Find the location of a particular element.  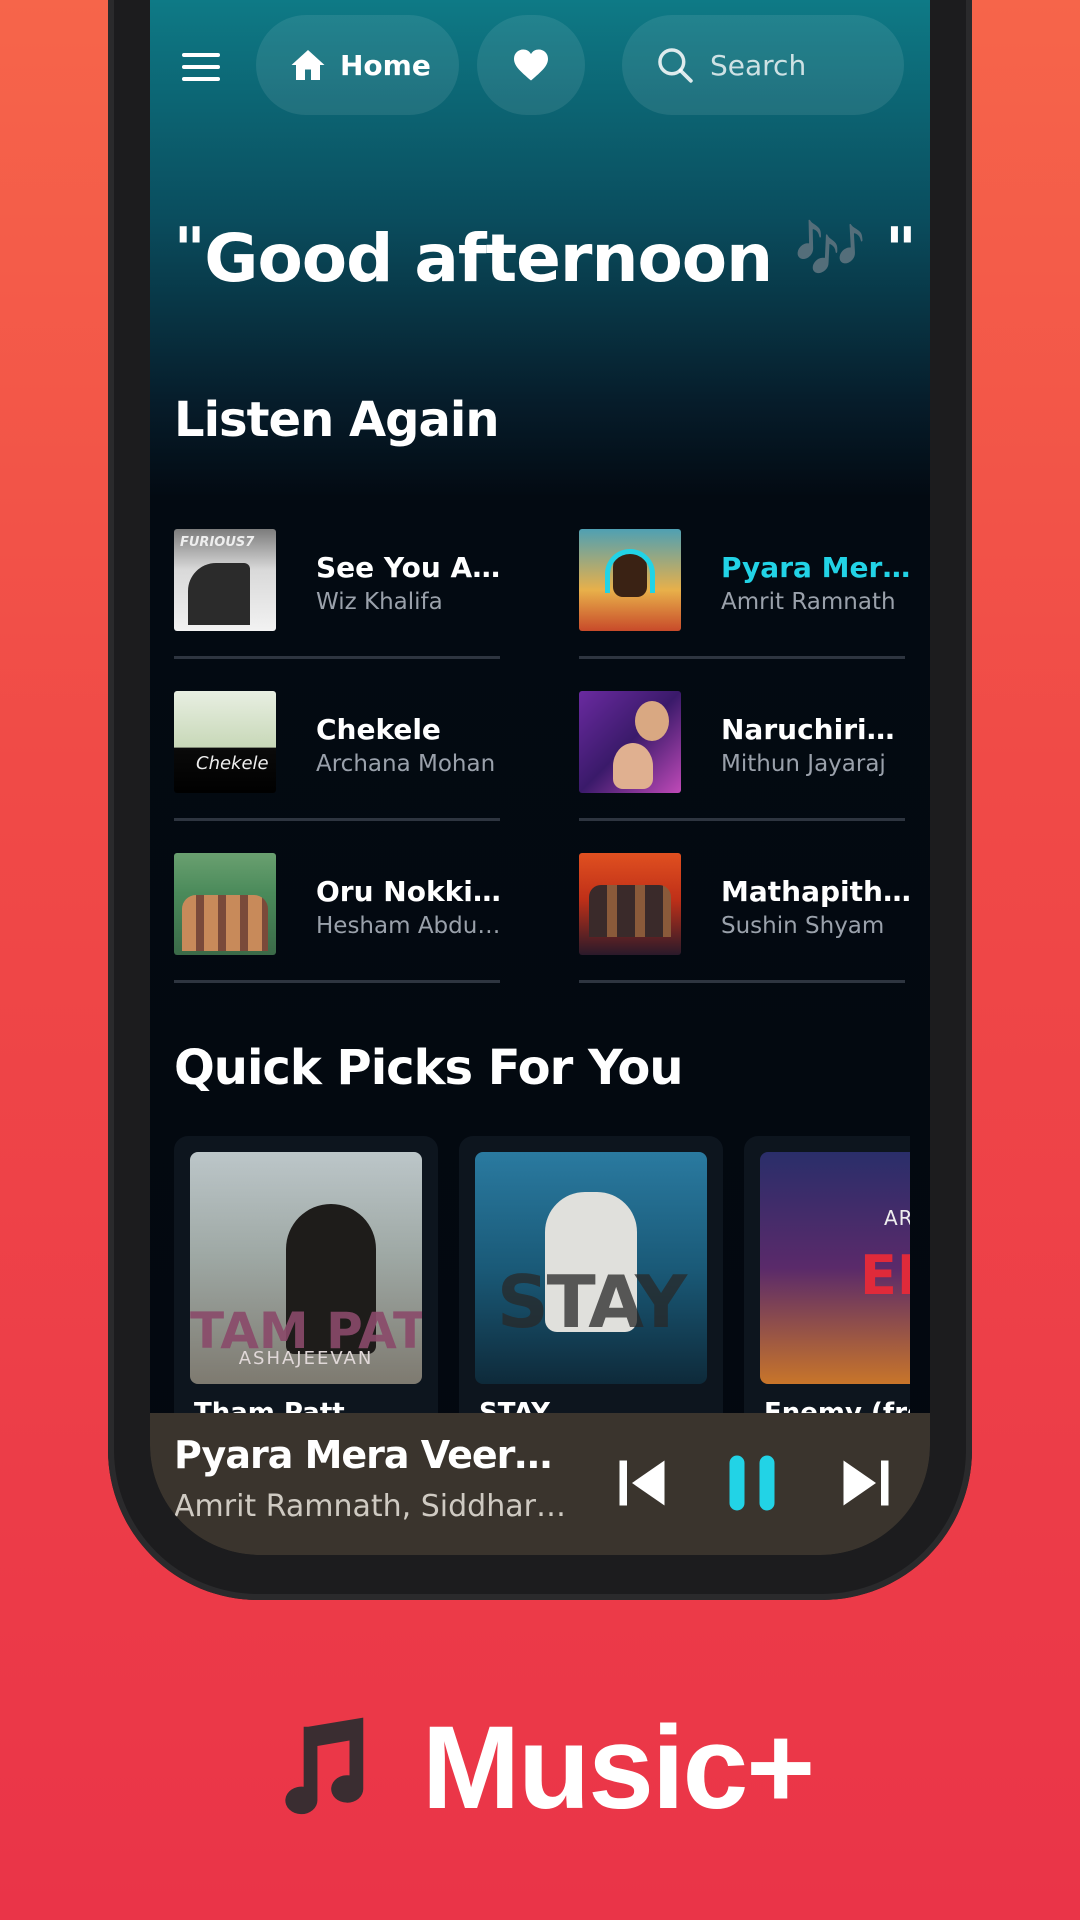

quick-pick-card: TAM PATT ASHAJEEVAN Tham Patt is located at coordinates (306, 1286).